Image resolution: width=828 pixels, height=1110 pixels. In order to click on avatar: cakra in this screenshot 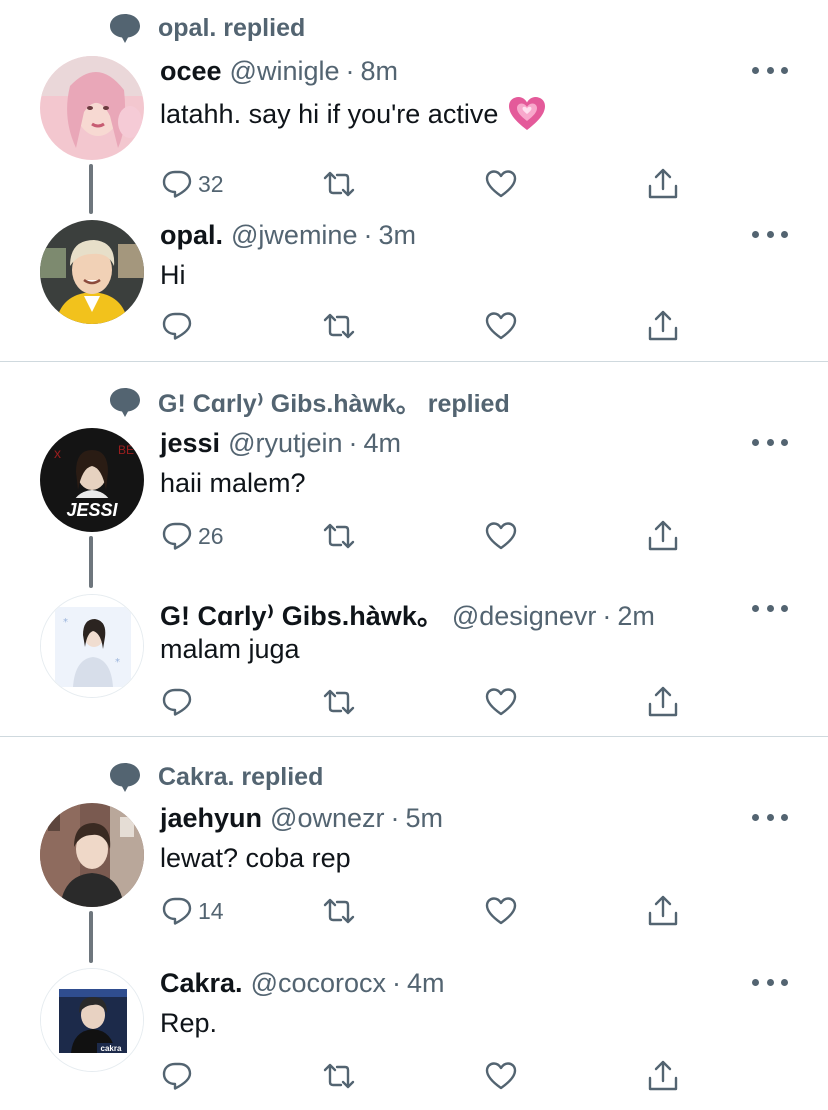, I will do `click(92, 1020)`.